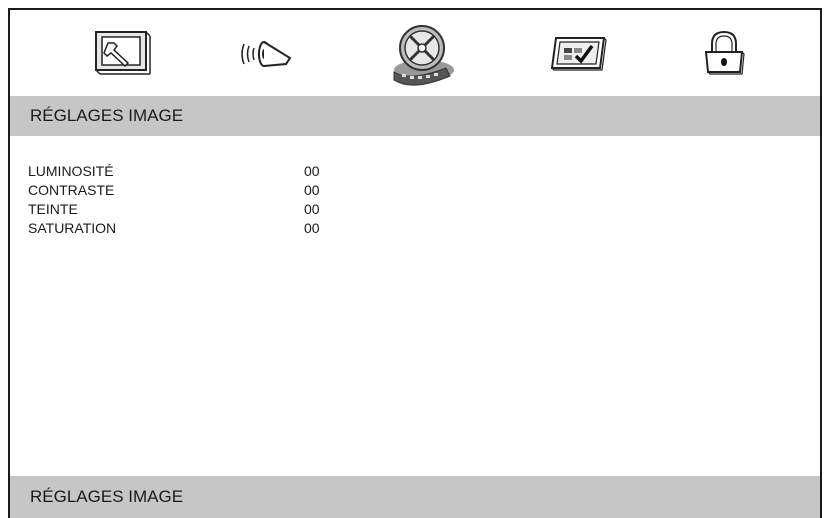  What do you see at coordinates (724, 54) in the screenshot?
I see `padlock-icon` at bounding box center [724, 54].